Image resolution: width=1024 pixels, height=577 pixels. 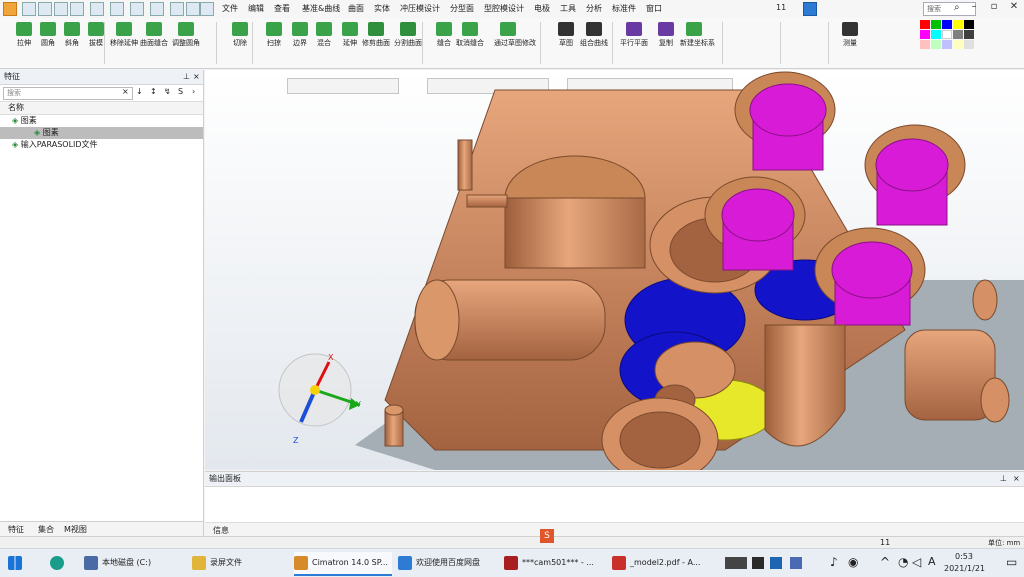 I want to click on ribbon-button-11: 延伸, so click(x=350, y=34).